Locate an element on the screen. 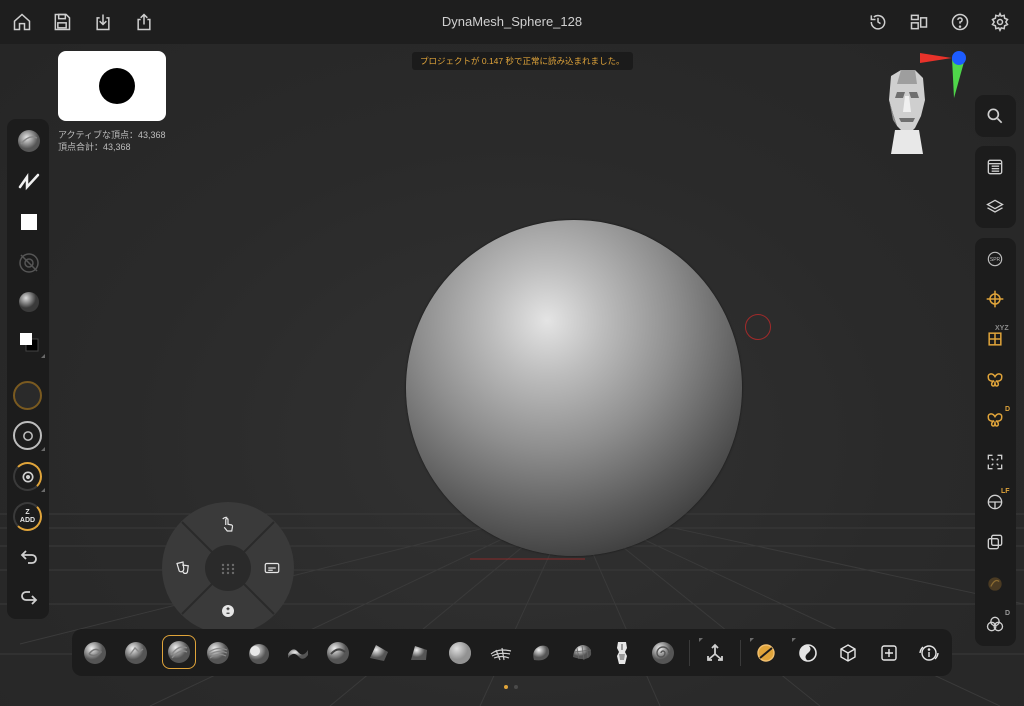  fit-view-icon is located at coordinates (995, 462).